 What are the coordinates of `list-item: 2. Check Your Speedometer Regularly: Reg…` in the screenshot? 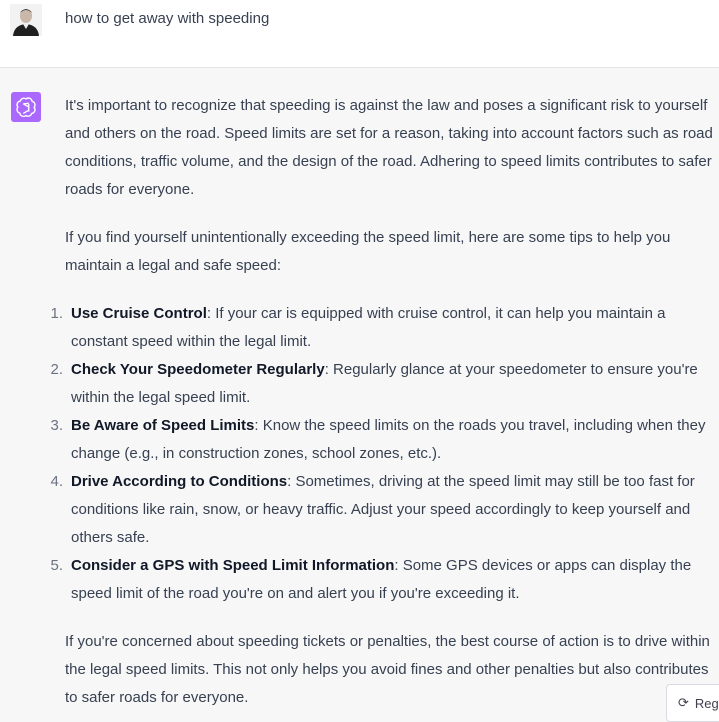 It's located at (382, 384).